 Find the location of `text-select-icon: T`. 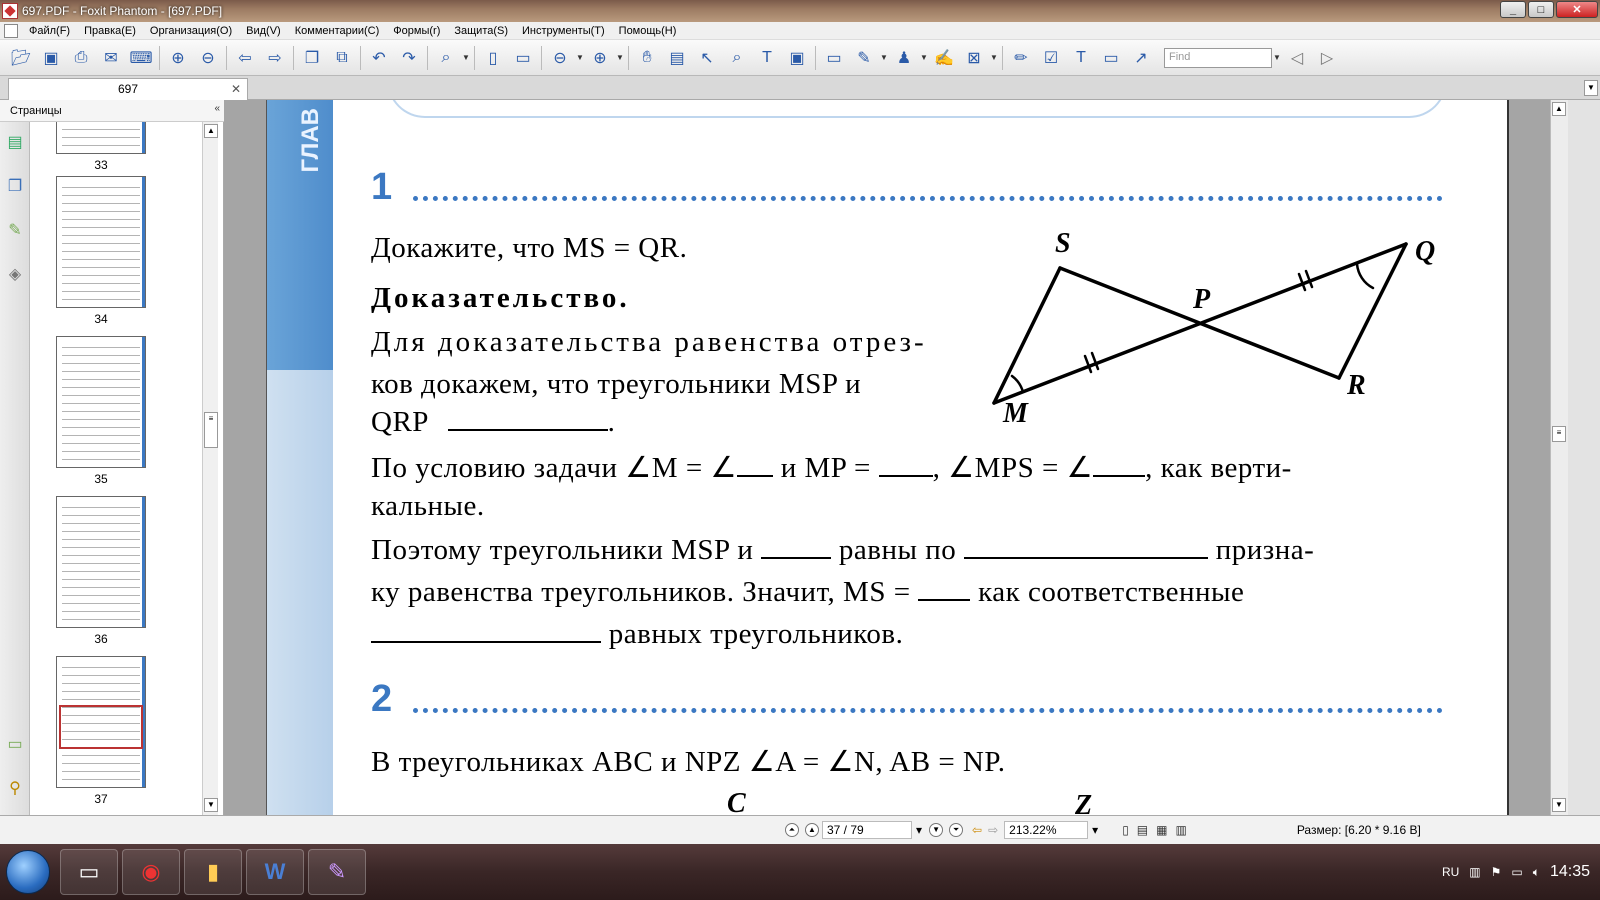

text-select-icon: T is located at coordinates (767, 58).